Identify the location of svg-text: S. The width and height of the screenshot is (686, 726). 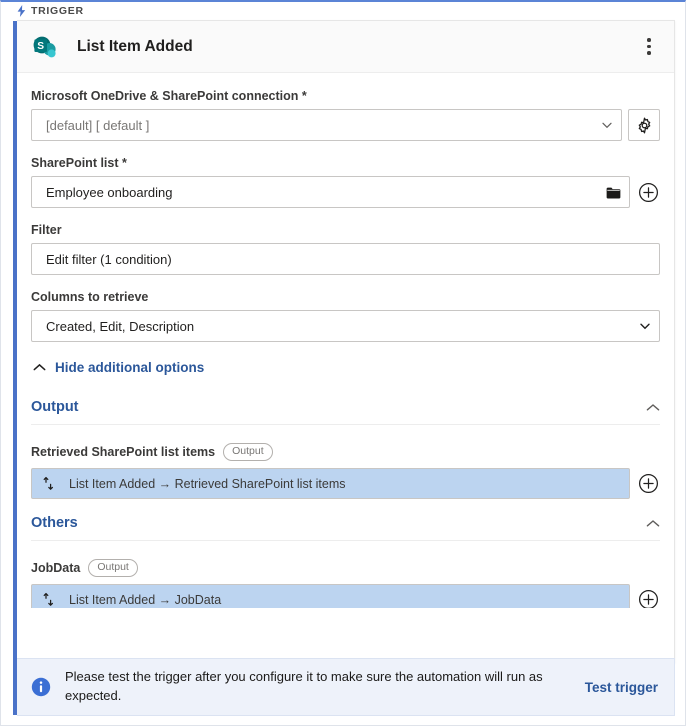
(40, 46).